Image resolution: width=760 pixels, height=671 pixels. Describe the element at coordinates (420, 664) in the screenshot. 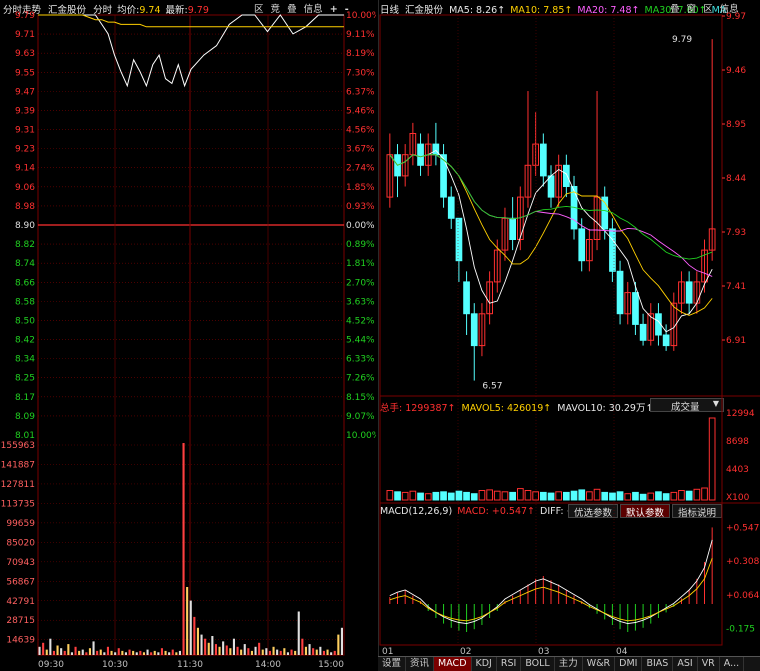

I see `indicator-tab: 资讯` at that location.